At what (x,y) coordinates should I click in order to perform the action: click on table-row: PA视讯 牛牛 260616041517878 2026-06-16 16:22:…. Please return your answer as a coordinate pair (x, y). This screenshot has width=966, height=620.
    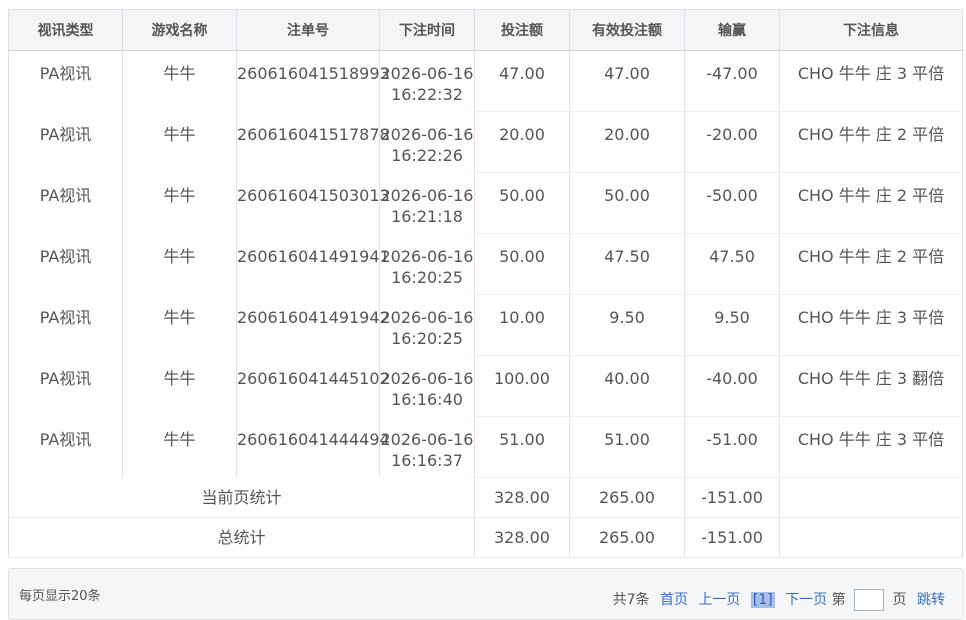
    Looking at the image, I should click on (485, 142).